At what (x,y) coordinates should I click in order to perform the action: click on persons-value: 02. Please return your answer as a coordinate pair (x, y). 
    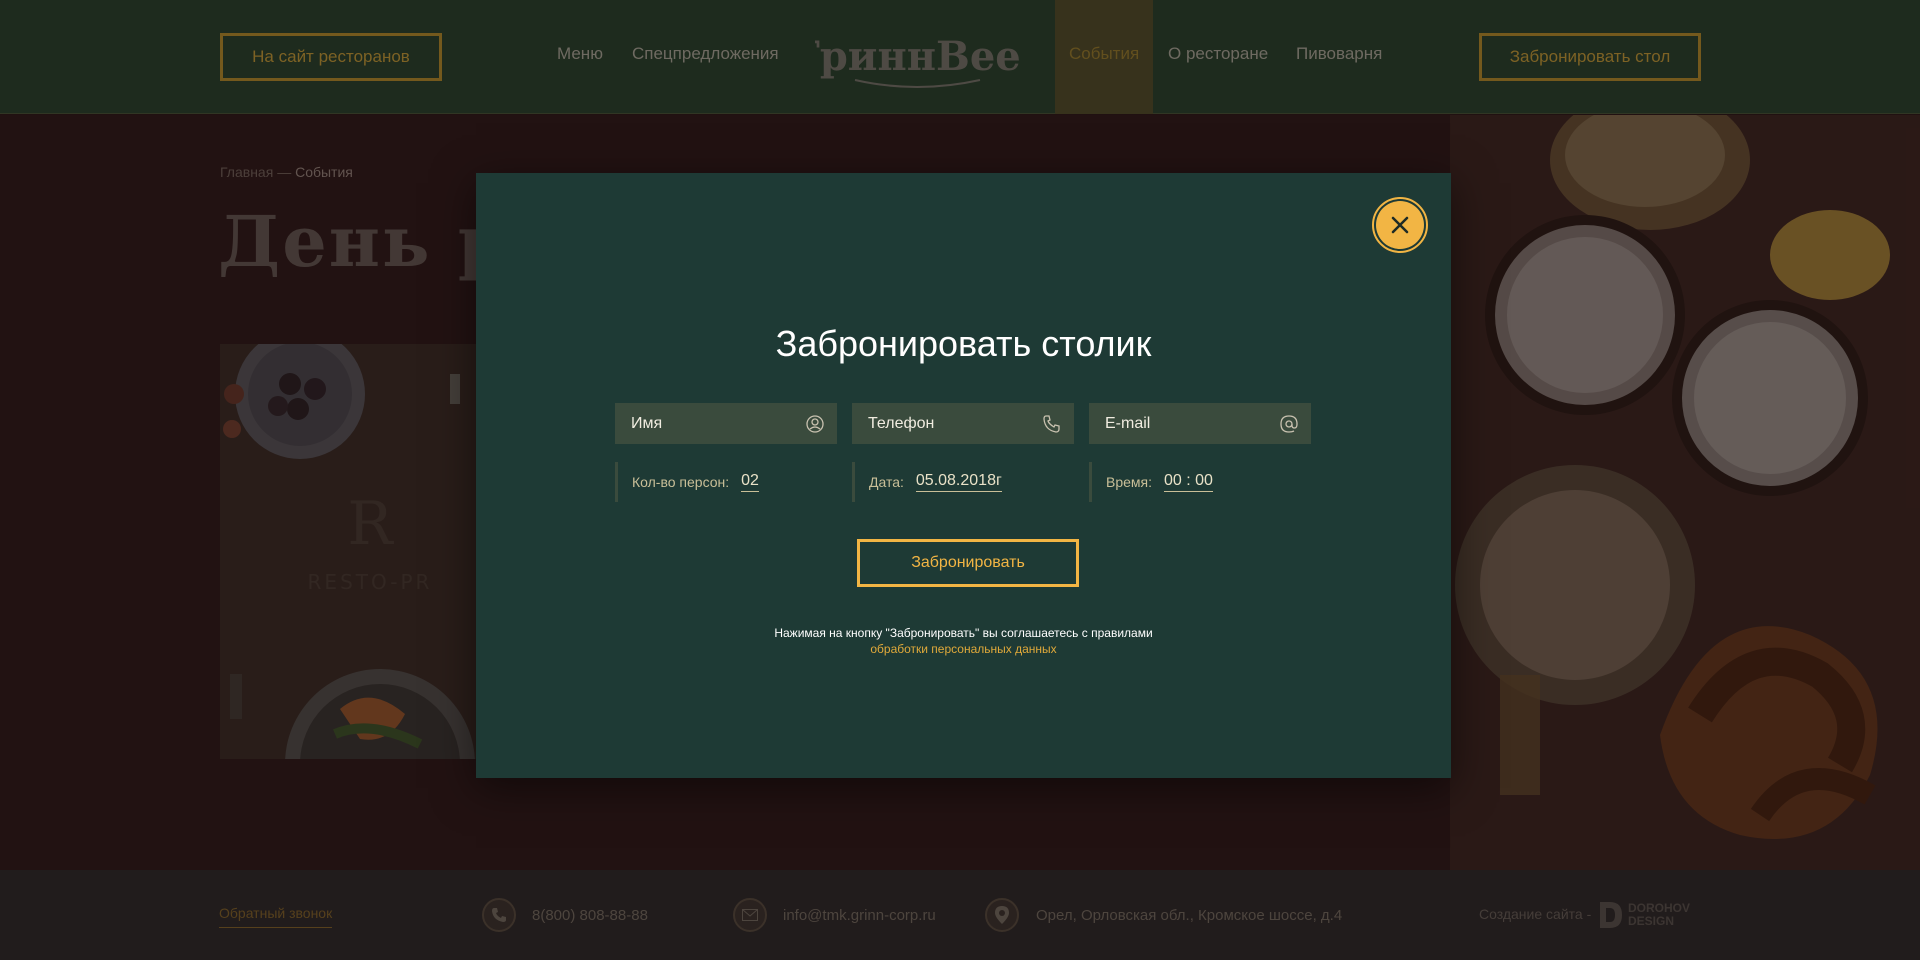
    Looking at the image, I should click on (750, 482).